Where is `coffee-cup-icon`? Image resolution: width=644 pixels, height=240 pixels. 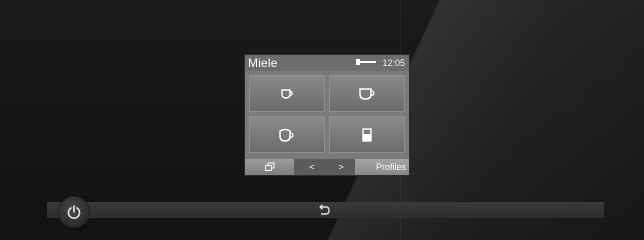 coffee-cup-icon is located at coordinates (367, 93).